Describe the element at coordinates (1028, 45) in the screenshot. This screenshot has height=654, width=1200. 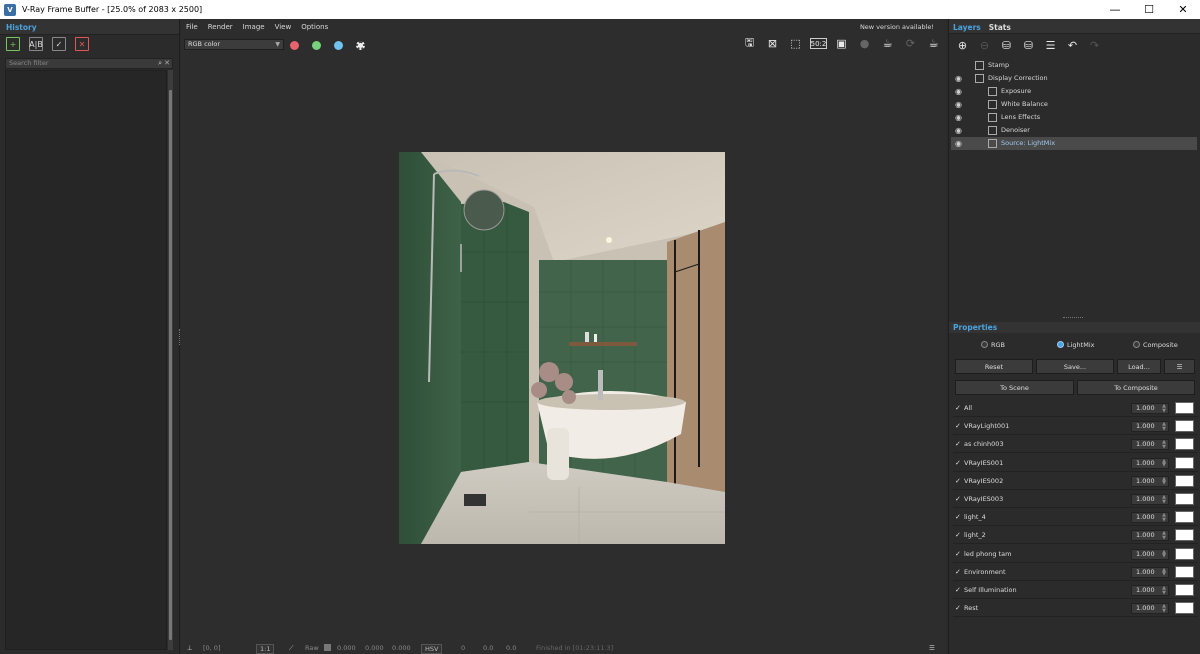
I see `load-layers-icon: ⛁` at that location.